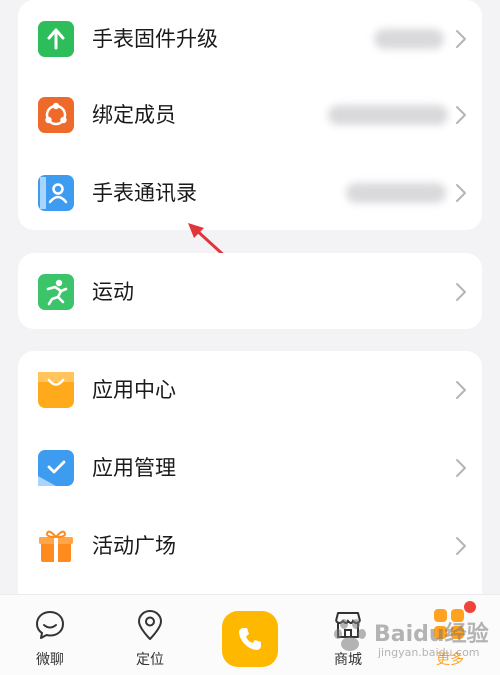 The image size is (500, 675). Describe the element at coordinates (134, 468) in the screenshot. I see `app-management-label: 应用管理` at that location.